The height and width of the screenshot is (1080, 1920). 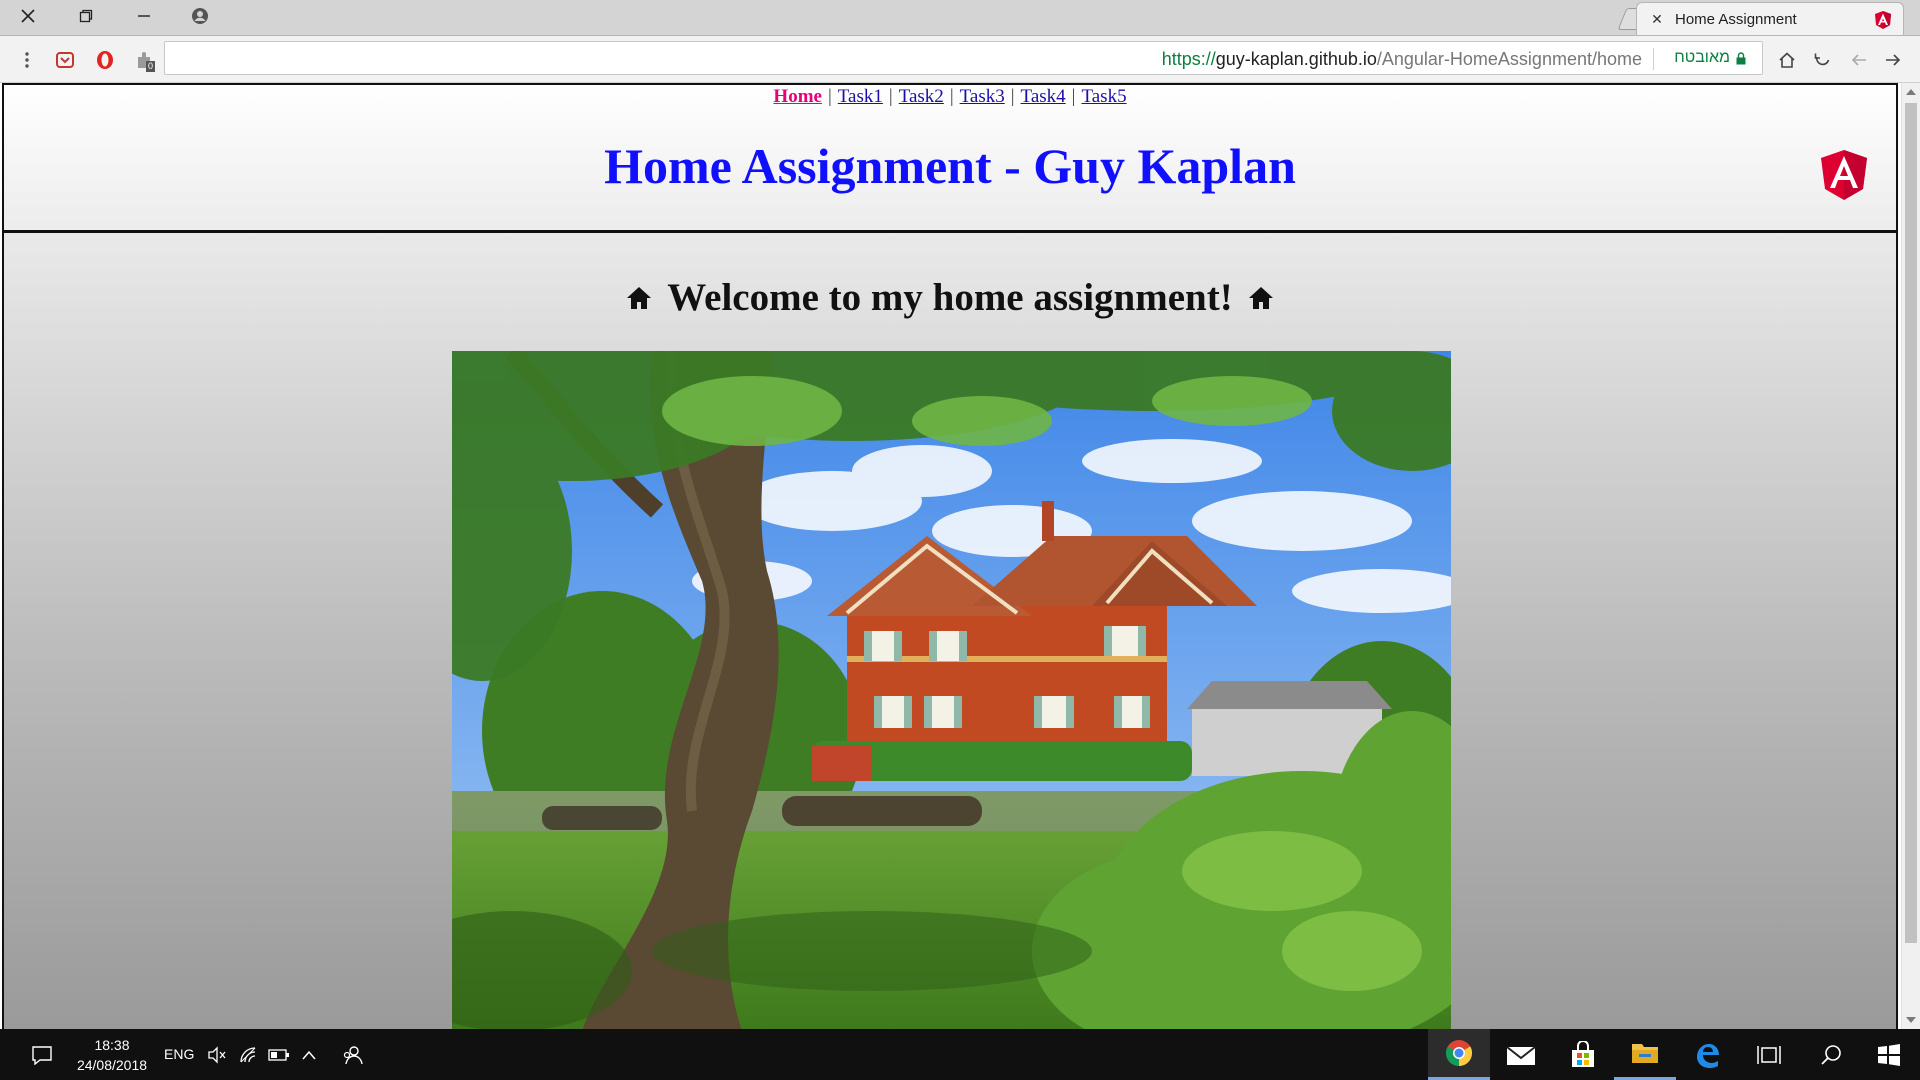 What do you see at coordinates (1911, 1020) in the screenshot?
I see `scroll-down-icon` at bounding box center [1911, 1020].